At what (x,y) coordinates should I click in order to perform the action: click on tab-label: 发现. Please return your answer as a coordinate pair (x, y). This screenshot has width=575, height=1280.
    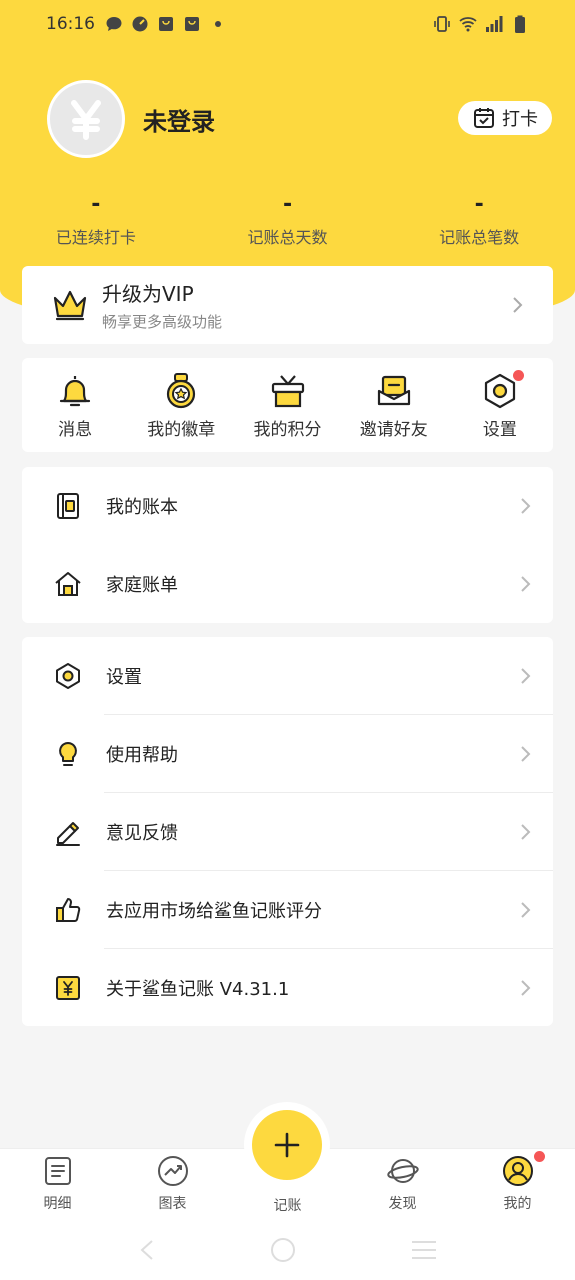
    Looking at the image, I should click on (402, 1204).